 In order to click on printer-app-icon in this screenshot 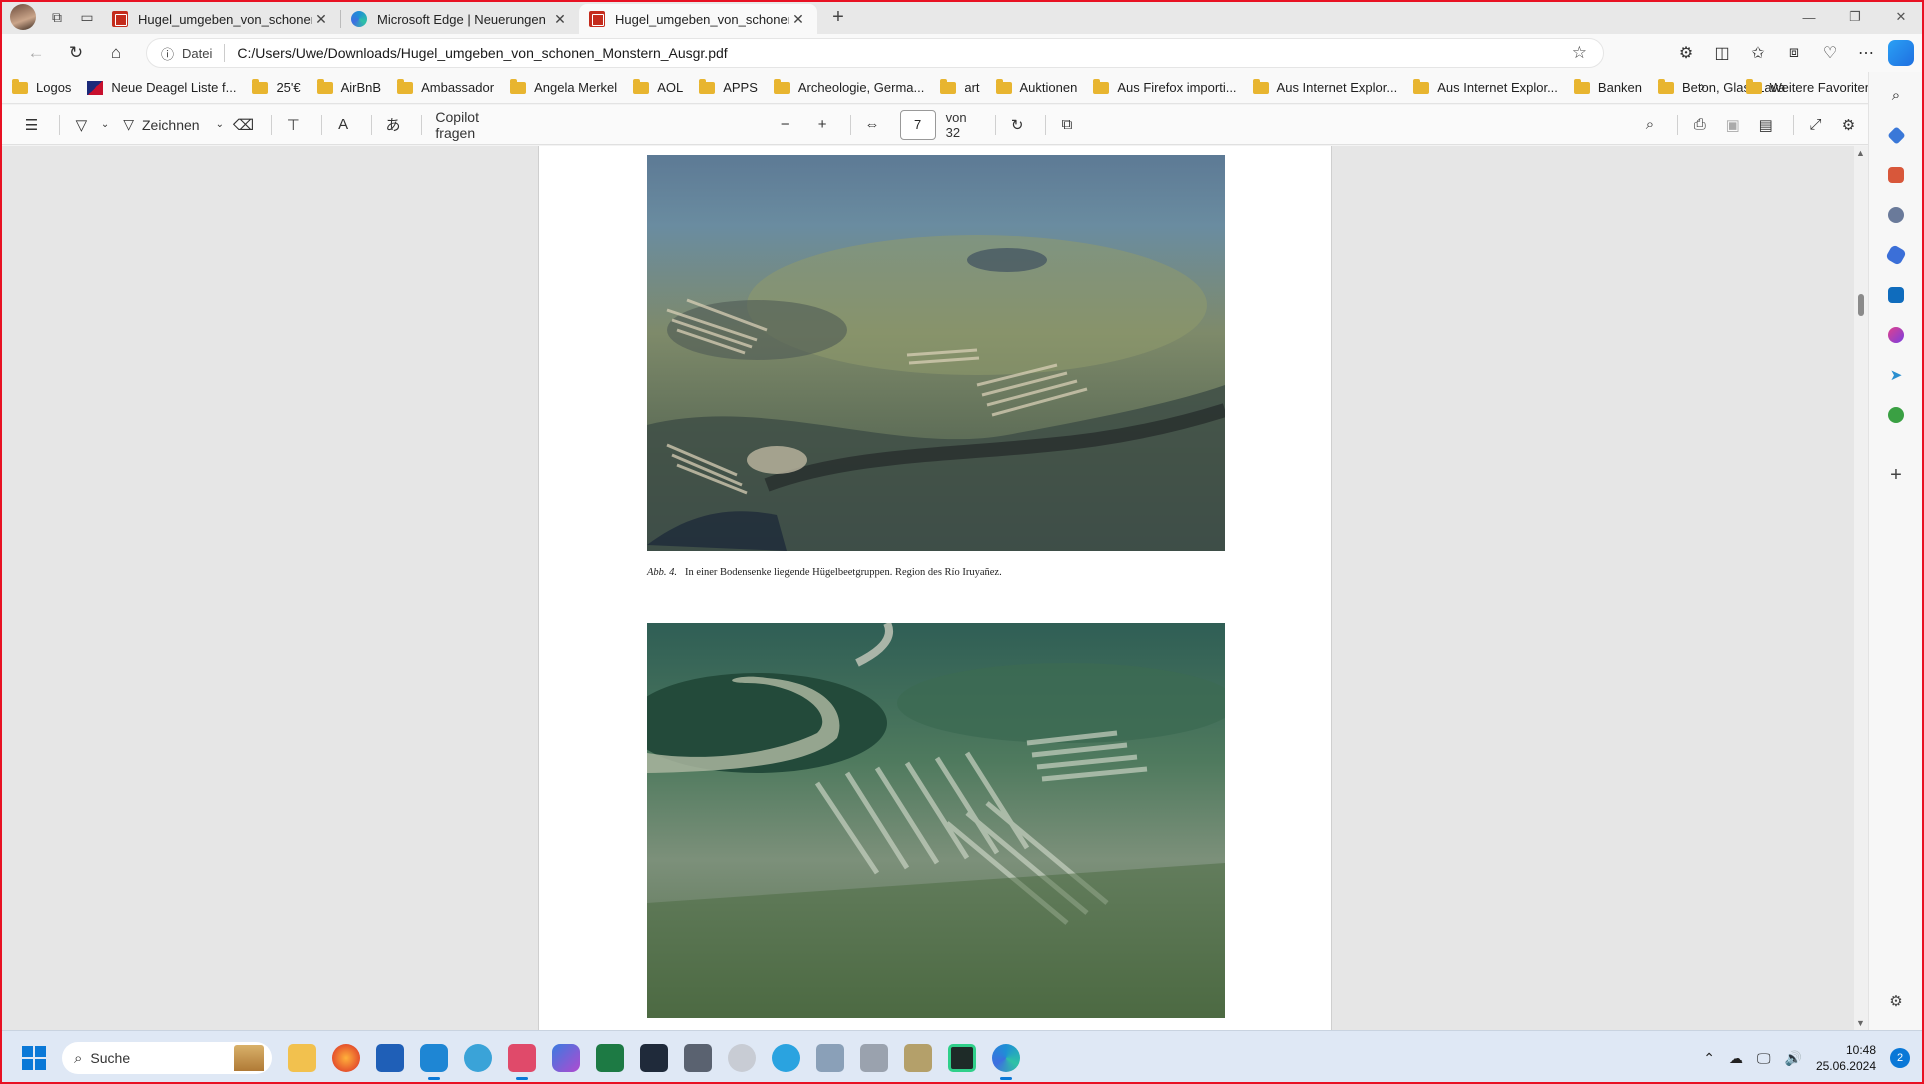, I will do `click(874, 1058)`.